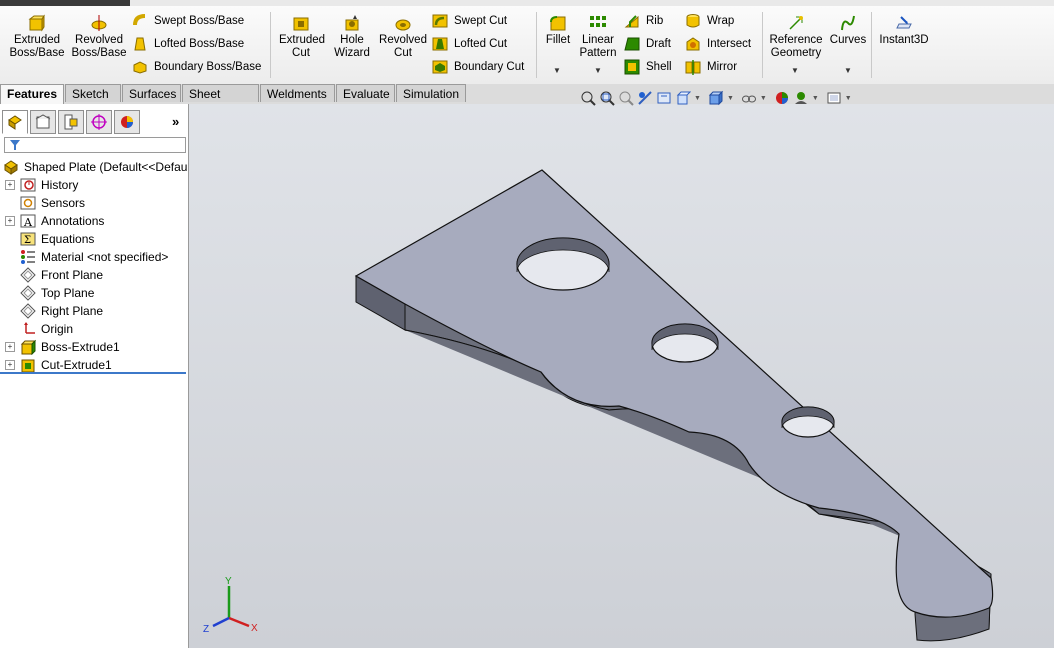 The image size is (1054, 648). Describe the element at coordinates (43, 122) in the screenshot. I see `property-manager-tab` at that location.